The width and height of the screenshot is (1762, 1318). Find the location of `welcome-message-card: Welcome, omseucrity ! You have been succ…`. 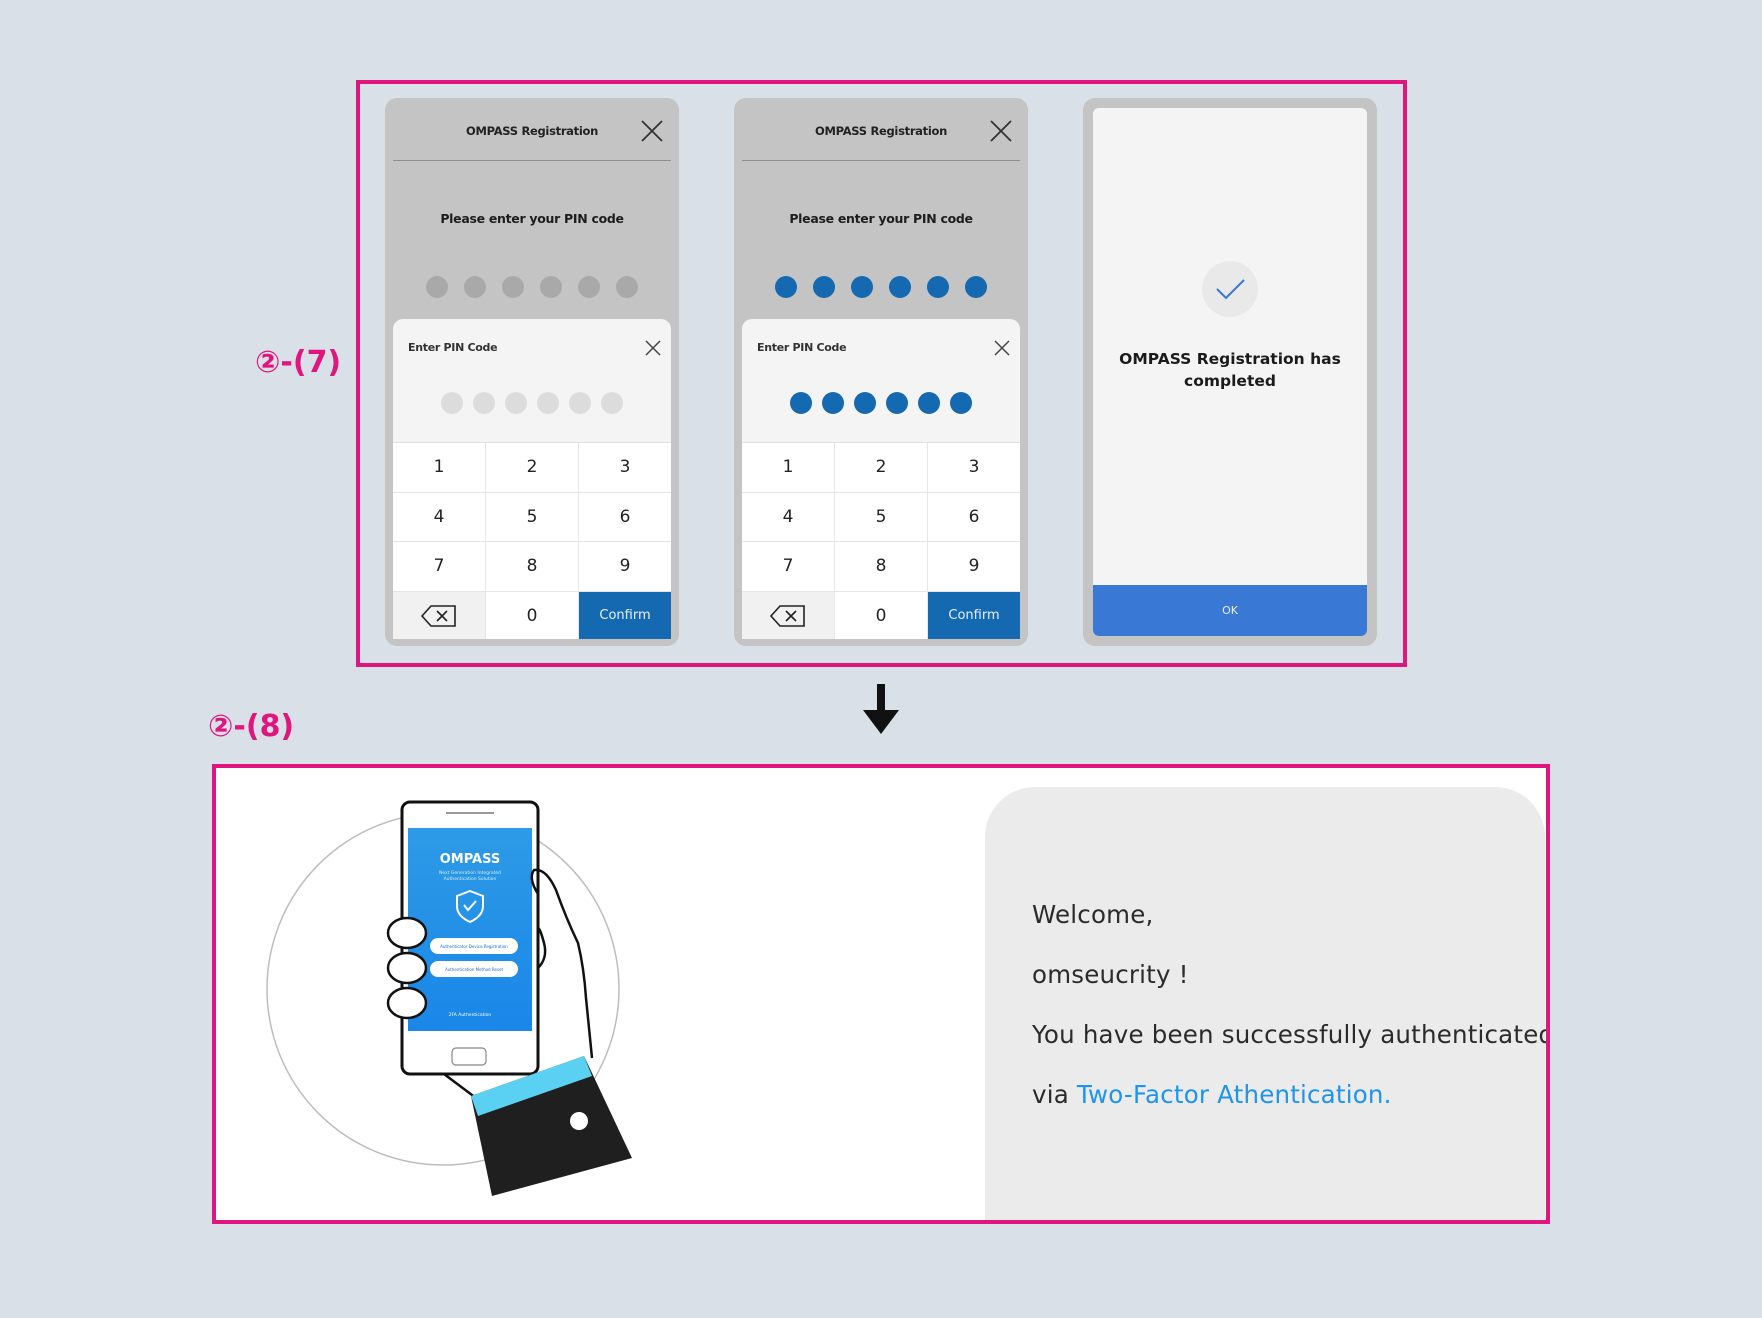

welcome-message-card: Welcome, omseucrity ! You have been succ… is located at coordinates (1265, 1003).